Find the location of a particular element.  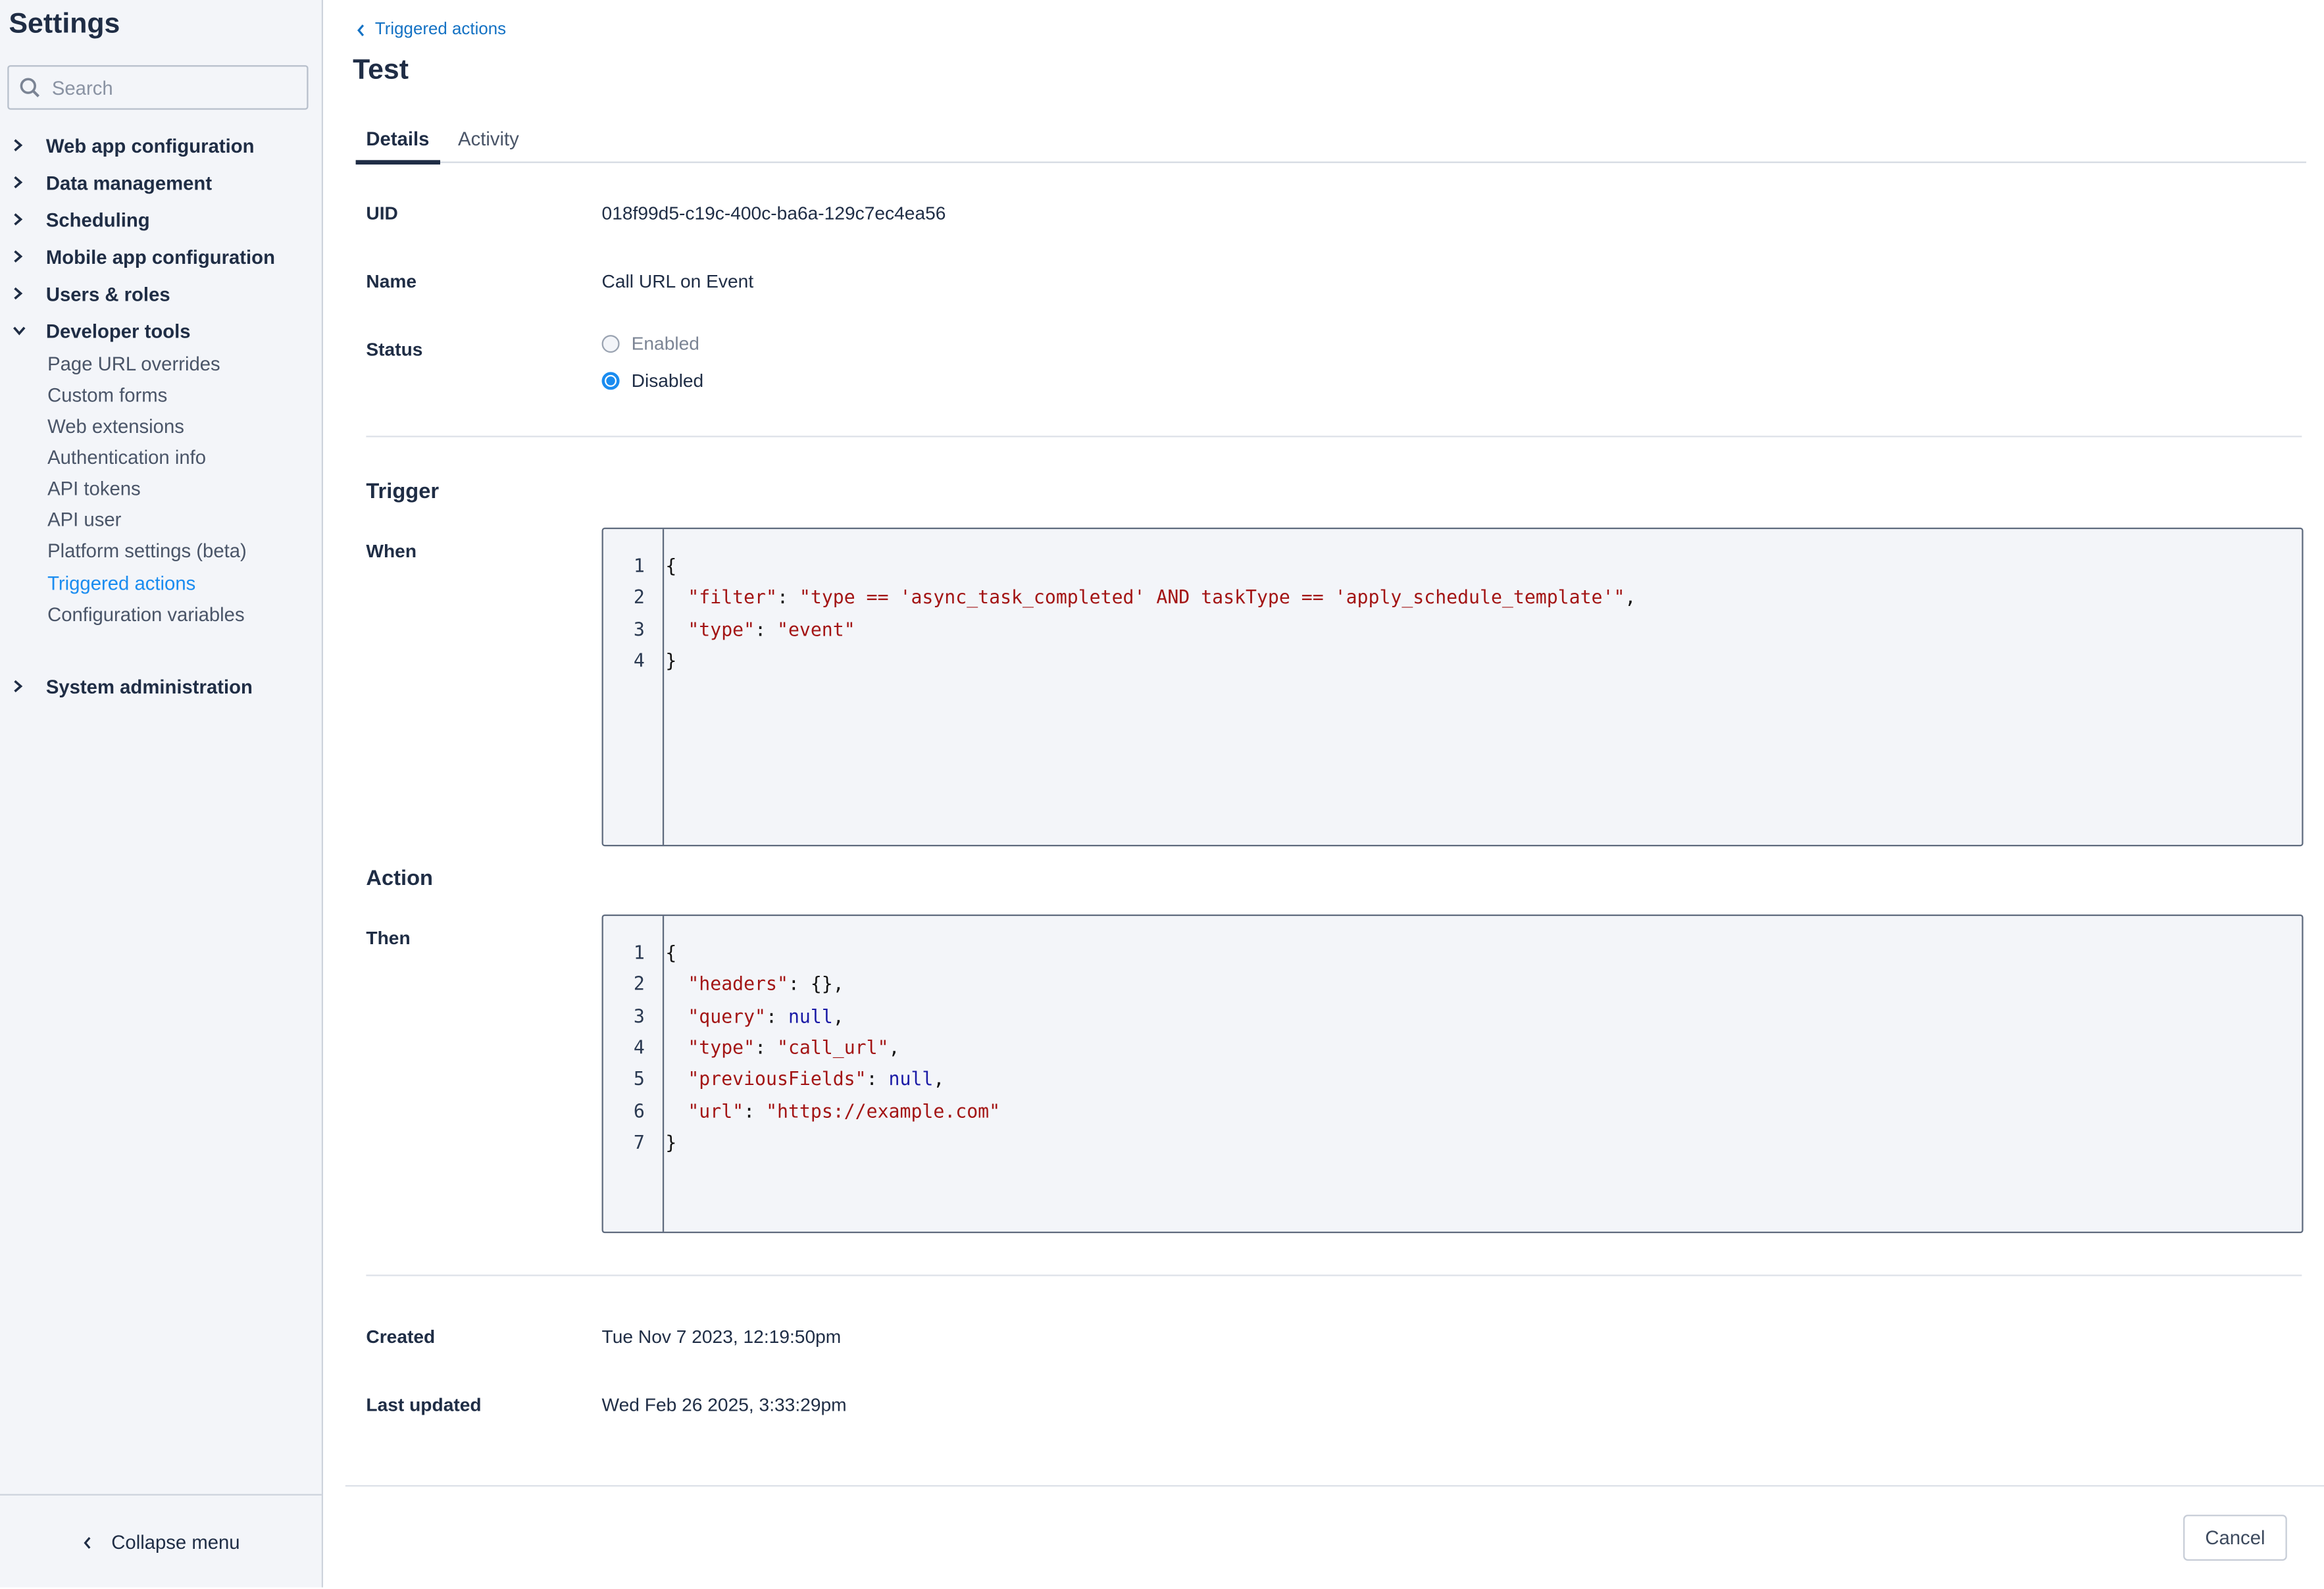

sidebar-item-configuration-variables: Configuration variables is located at coordinates (146, 614).